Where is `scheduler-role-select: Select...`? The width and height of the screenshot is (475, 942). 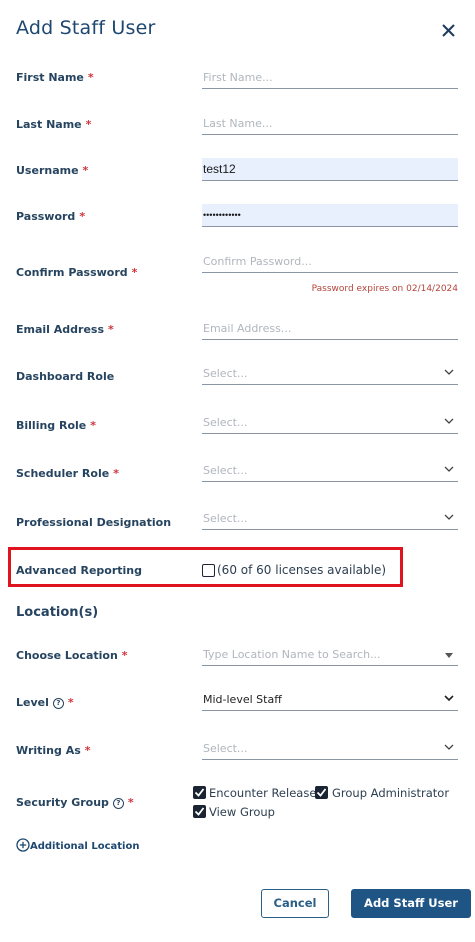
scheduler-role-select: Select... is located at coordinates (330, 470).